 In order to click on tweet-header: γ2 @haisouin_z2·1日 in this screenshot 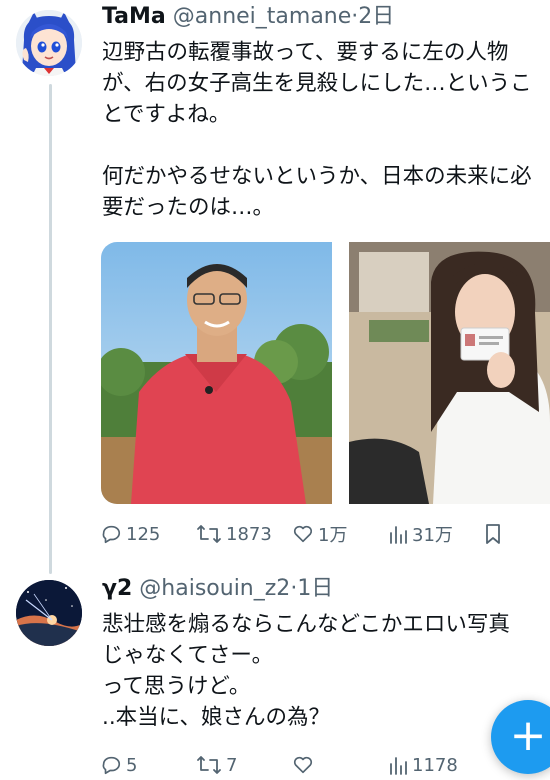, I will do `click(217, 589)`.